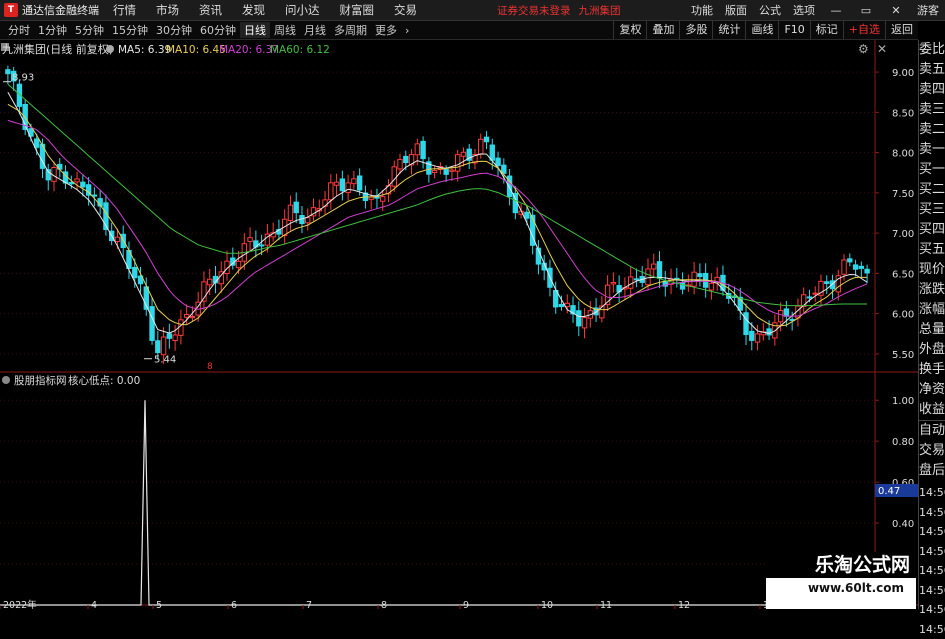  What do you see at coordinates (19, 30) in the screenshot?
I see `period-intraday: 分时` at bounding box center [19, 30].